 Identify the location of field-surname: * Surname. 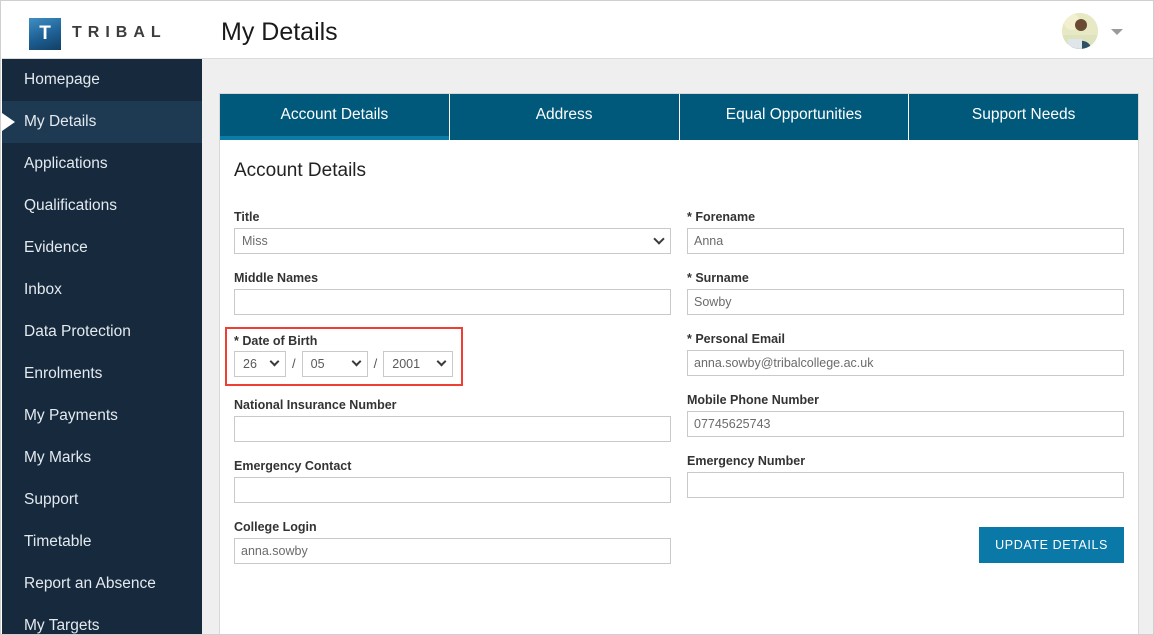
(905, 293).